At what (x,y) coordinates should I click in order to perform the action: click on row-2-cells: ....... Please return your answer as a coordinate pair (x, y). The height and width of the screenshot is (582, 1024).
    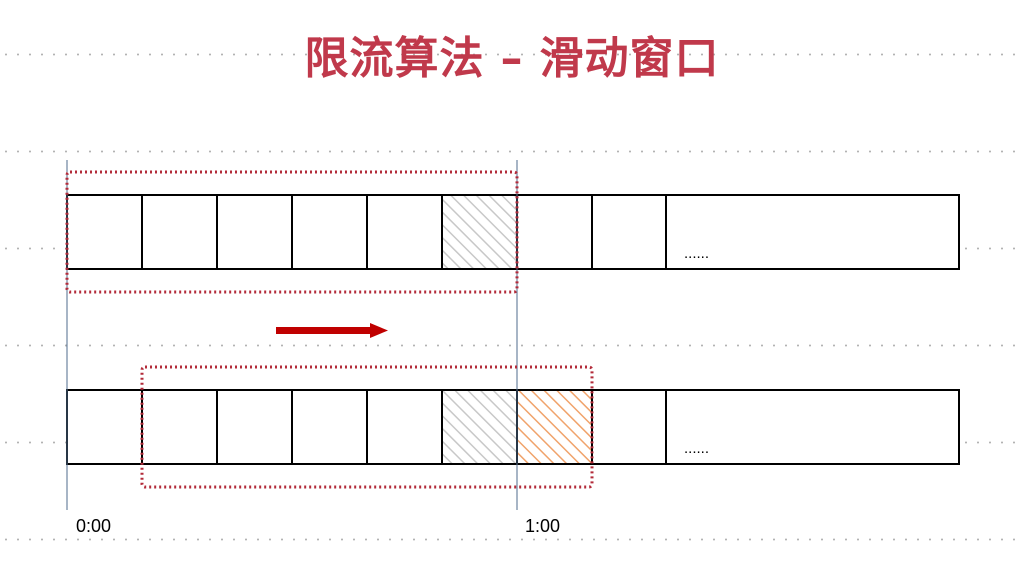
    Looking at the image, I should click on (513, 427).